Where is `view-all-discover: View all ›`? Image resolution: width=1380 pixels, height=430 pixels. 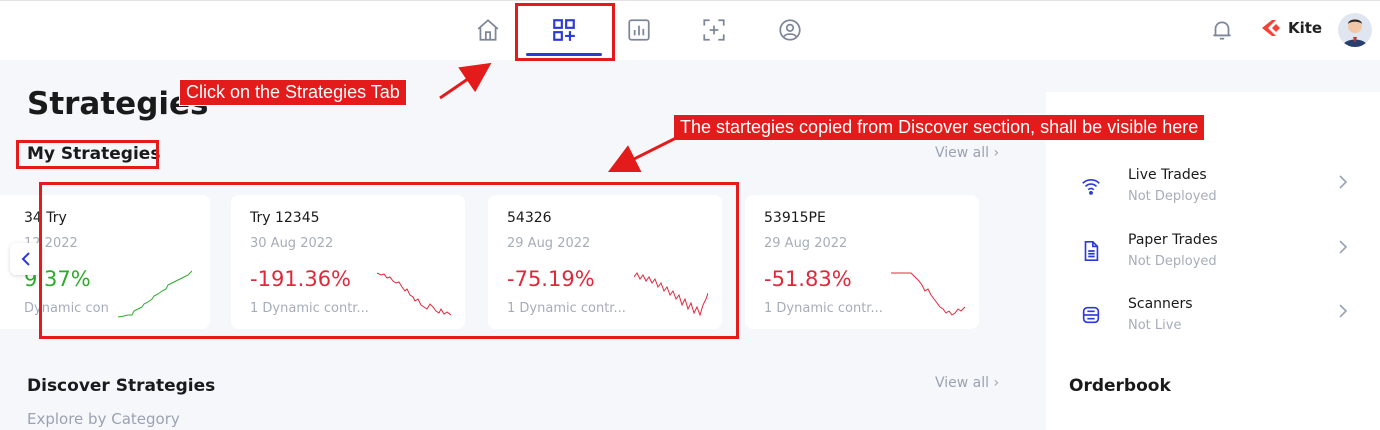 view-all-discover: View all › is located at coordinates (967, 383).